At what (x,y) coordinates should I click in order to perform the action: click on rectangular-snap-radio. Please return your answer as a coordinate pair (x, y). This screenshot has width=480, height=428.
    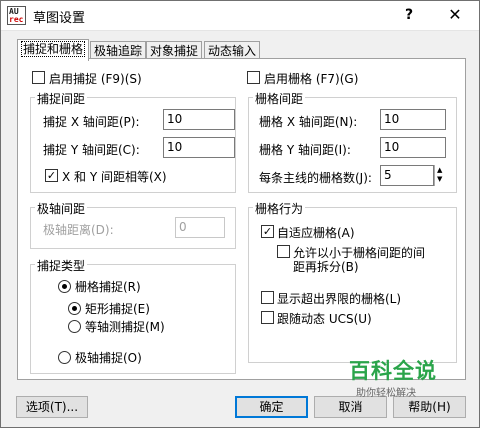
    Looking at the image, I should click on (74, 308).